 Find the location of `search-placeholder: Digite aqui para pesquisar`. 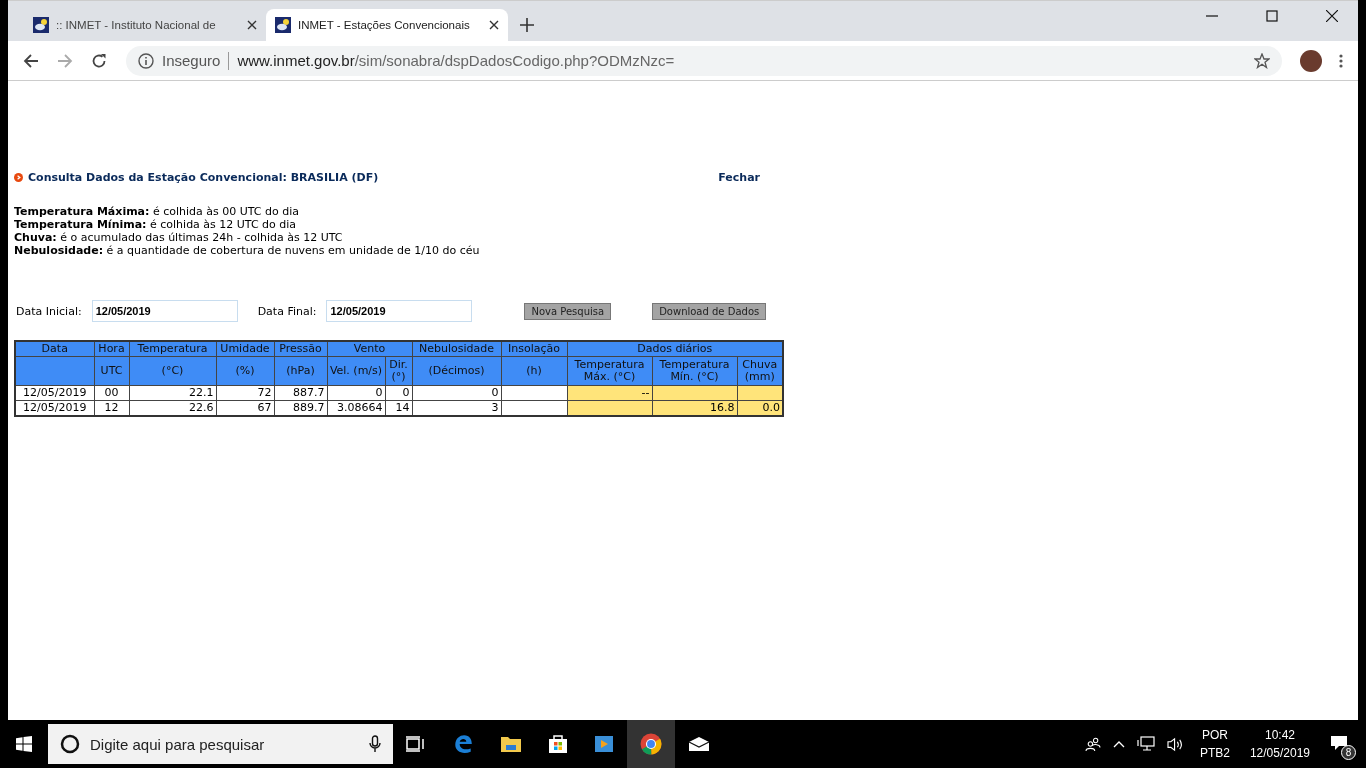

search-placeholder: Digite aqui para pesquisar is located at coordinates (177, 744).